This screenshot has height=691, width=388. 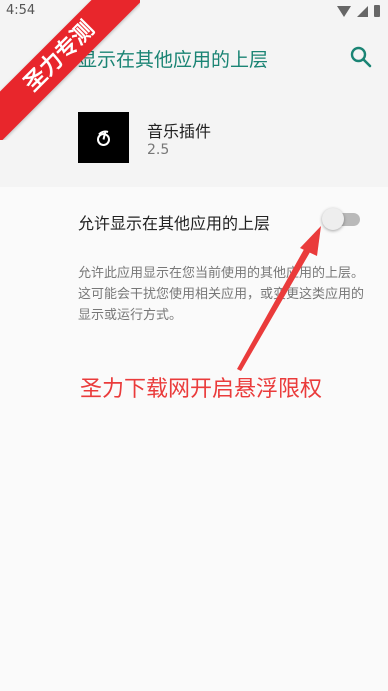 I want to click on app-version: 2.5, so click(x=158, y=150).